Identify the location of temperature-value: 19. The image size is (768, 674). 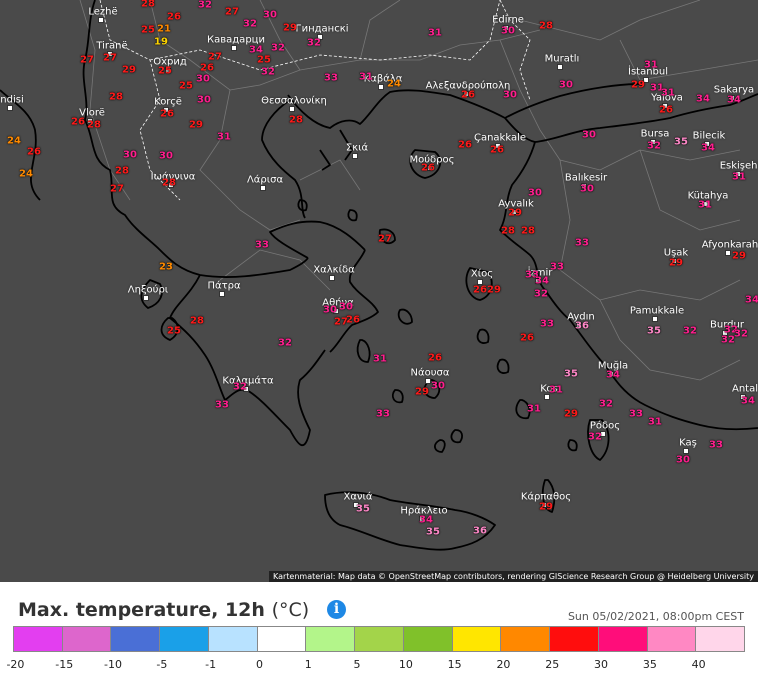
(161, 42).